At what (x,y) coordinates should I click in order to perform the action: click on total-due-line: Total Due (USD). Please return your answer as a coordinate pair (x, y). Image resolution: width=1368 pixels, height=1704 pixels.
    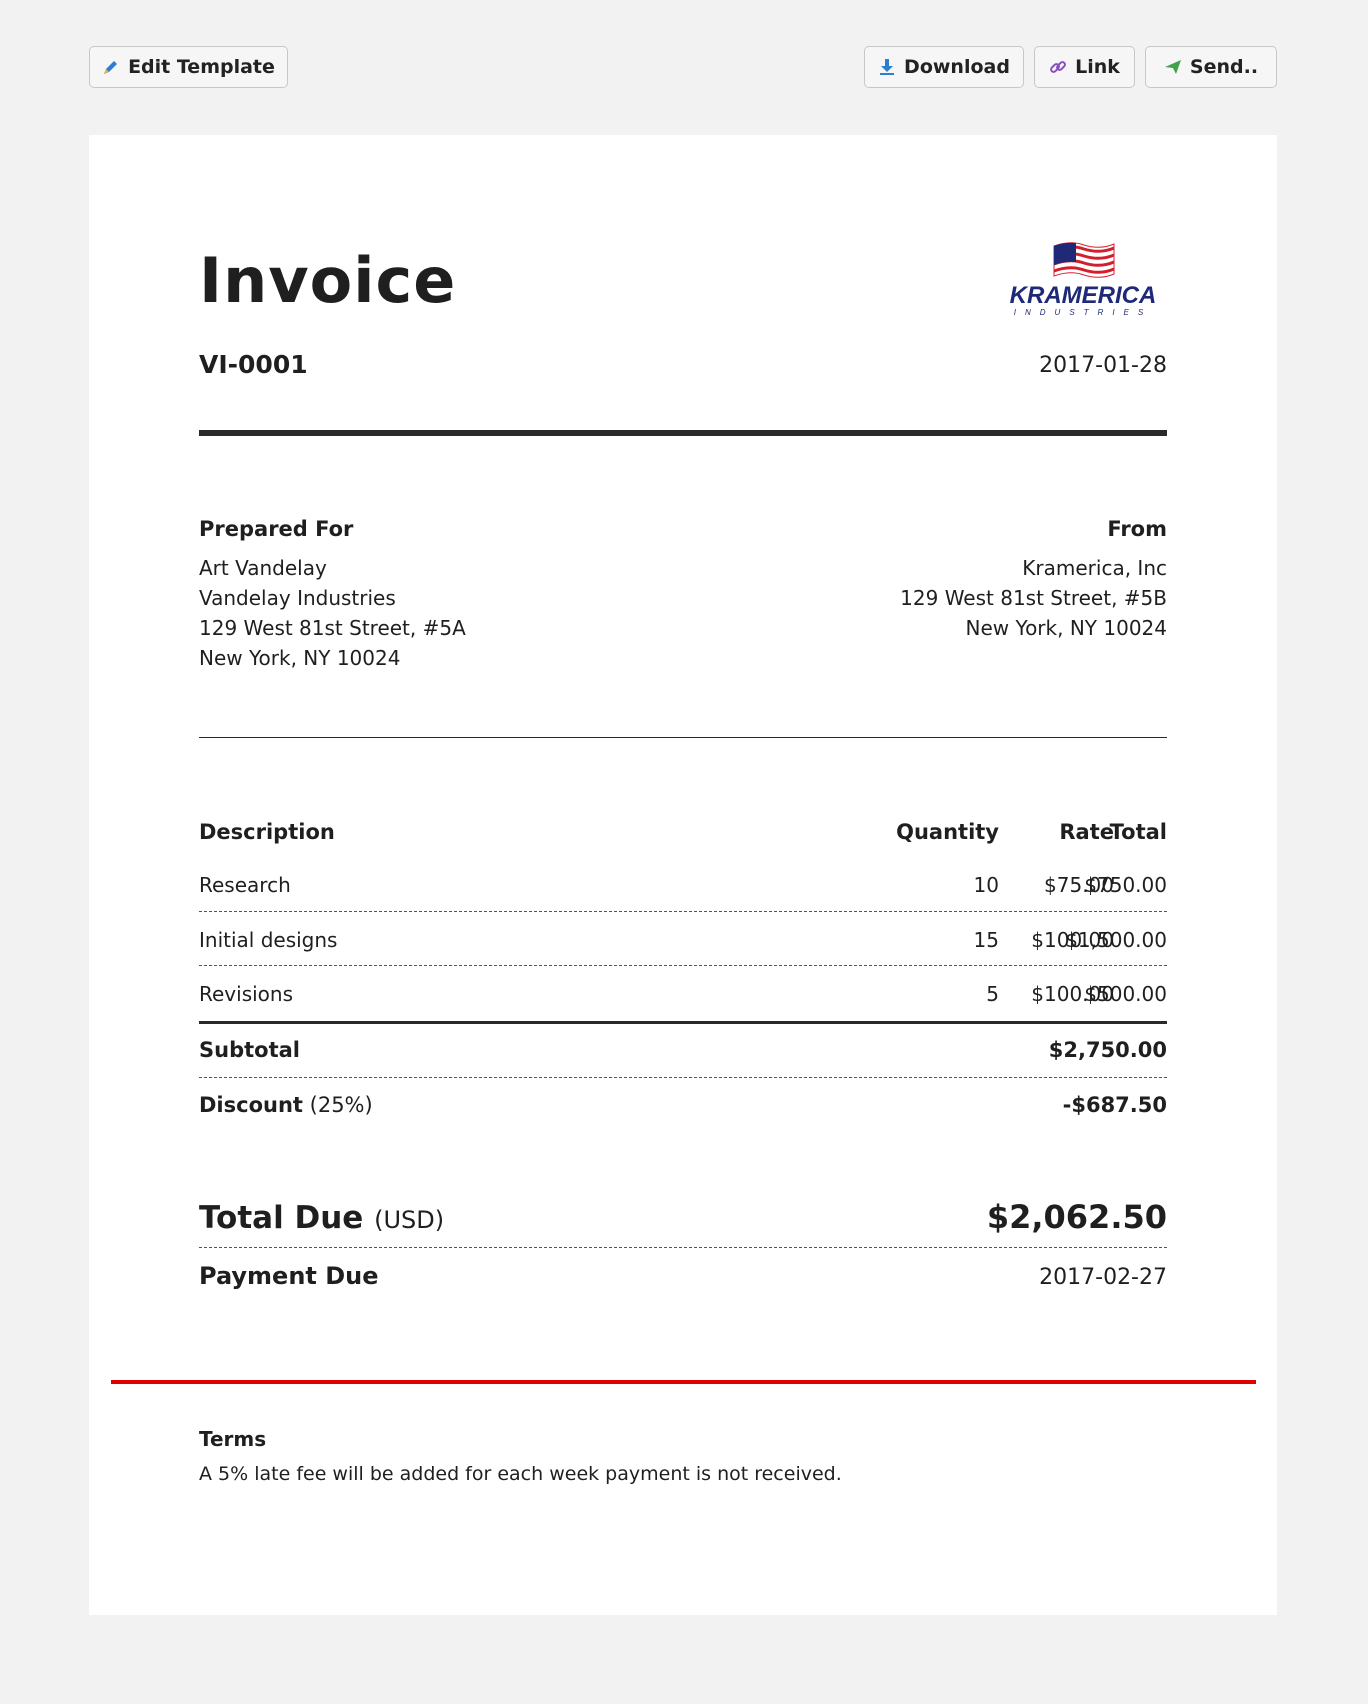
    Looking at the image, I should click on (321, 1218).